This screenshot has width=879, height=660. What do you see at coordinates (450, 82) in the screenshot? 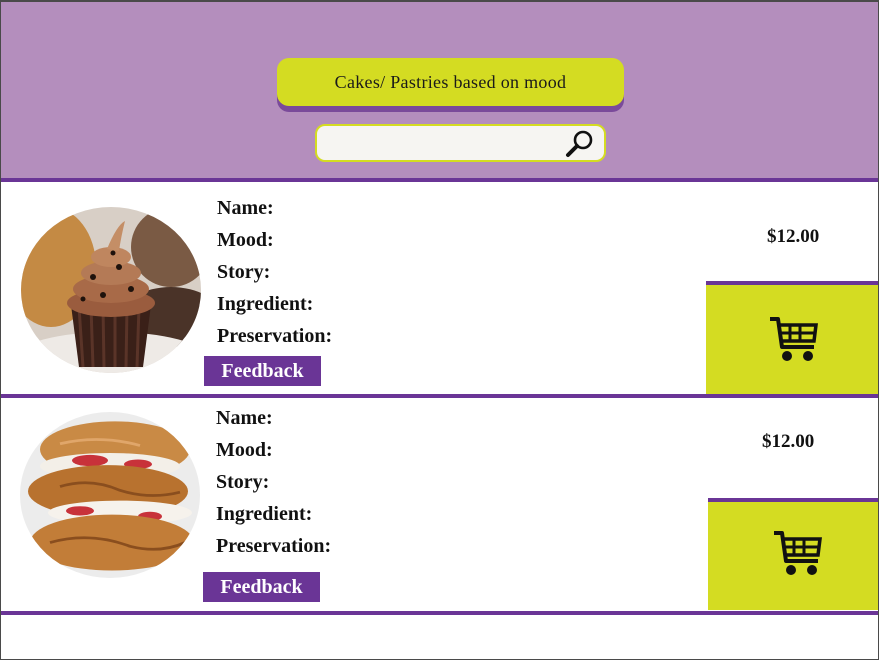
I see `page-title: Cakes/ Pastries based on mood` at bounding box center [450, 82].